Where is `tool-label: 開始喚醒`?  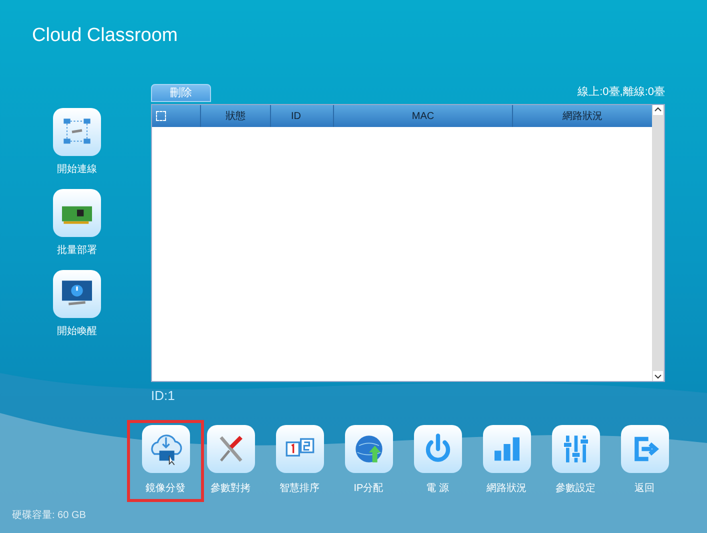 tool-label: 開始喚醒 is located at coordinates (77, 331).